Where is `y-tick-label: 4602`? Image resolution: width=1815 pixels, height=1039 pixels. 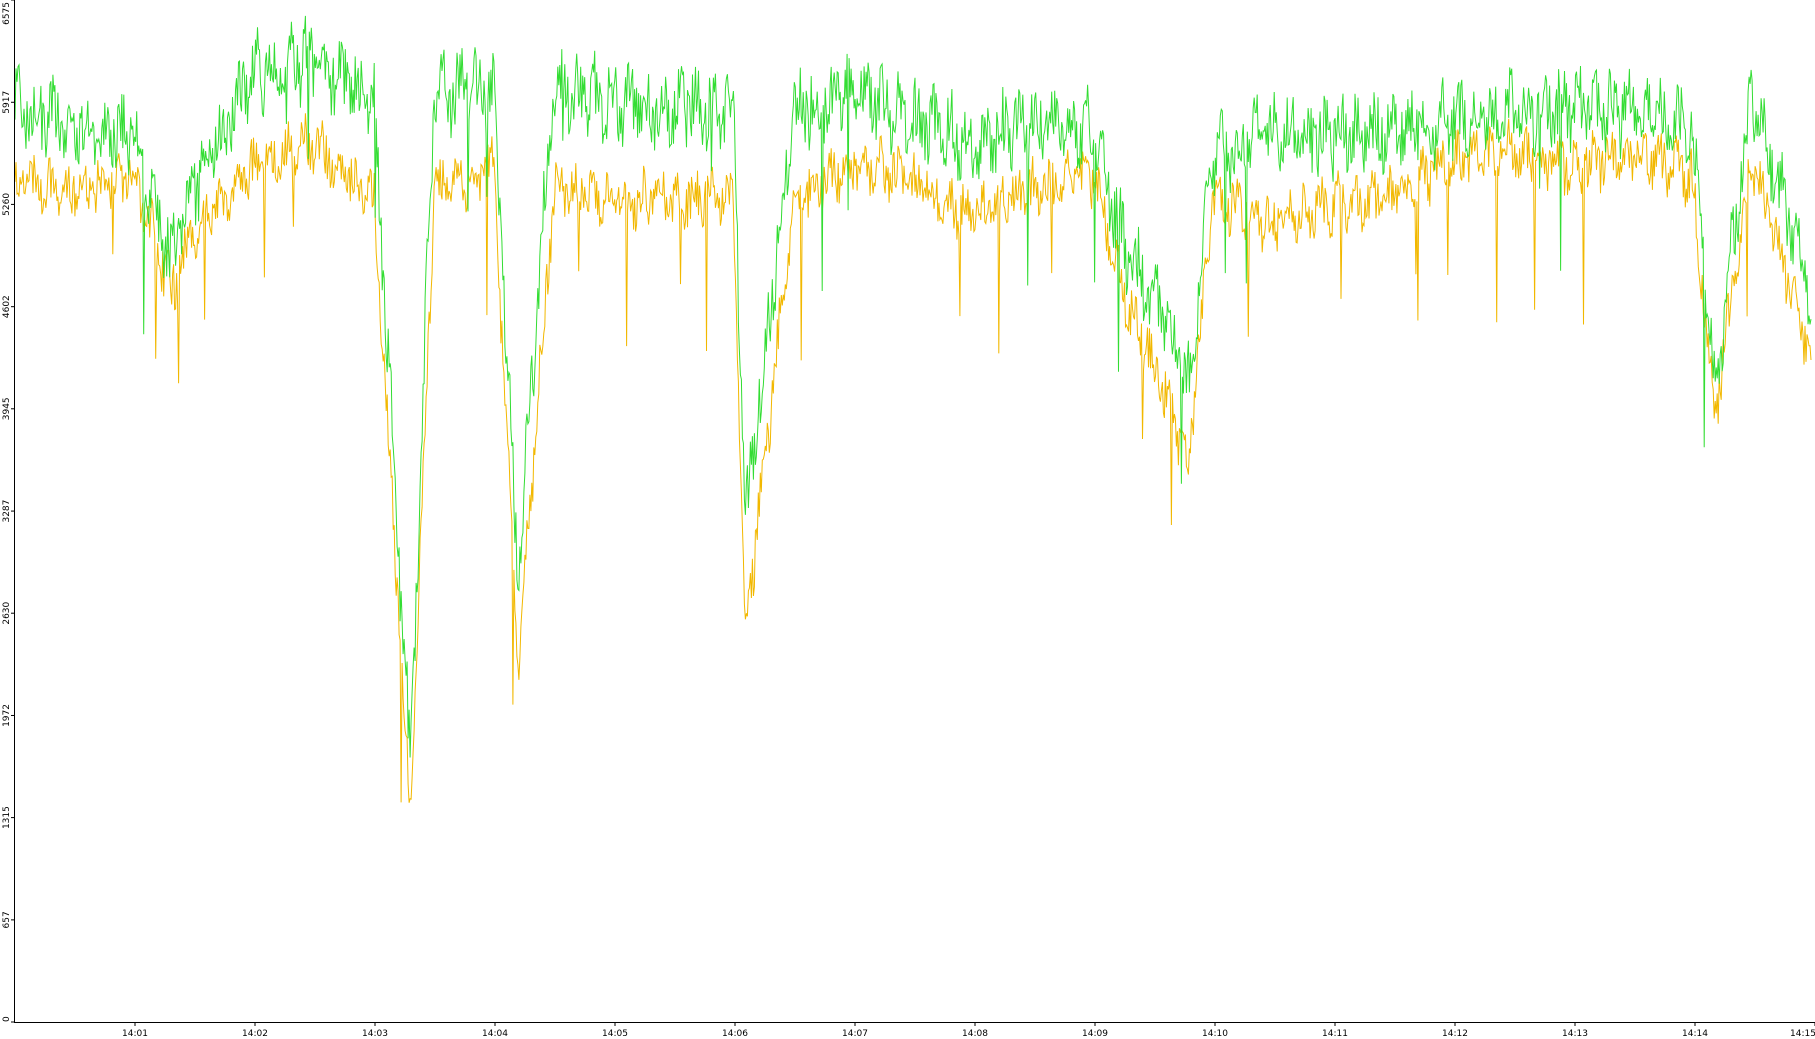 y-tick-label: 4602 is located at coordinates (7, 306).